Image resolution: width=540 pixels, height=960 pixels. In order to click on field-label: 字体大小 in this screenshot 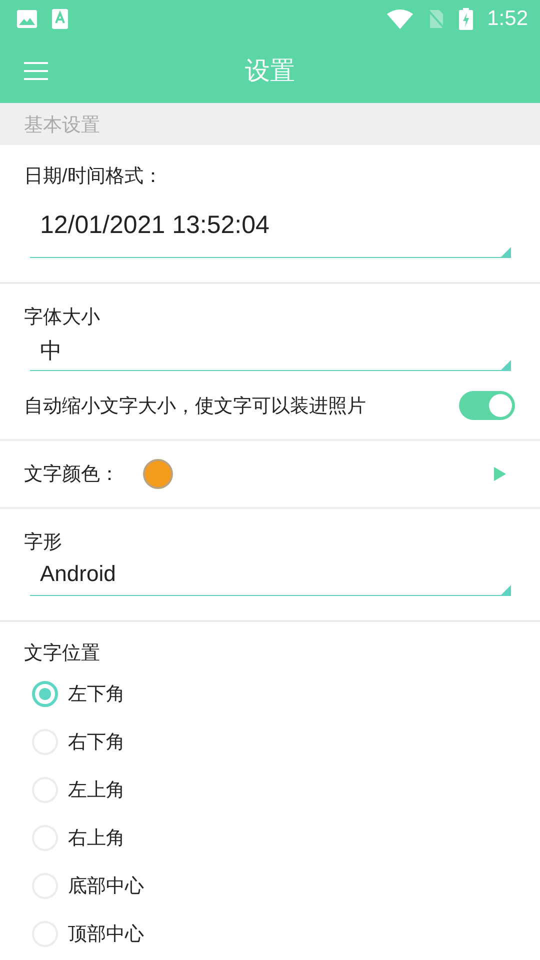, I will do `click(62, 318)`.